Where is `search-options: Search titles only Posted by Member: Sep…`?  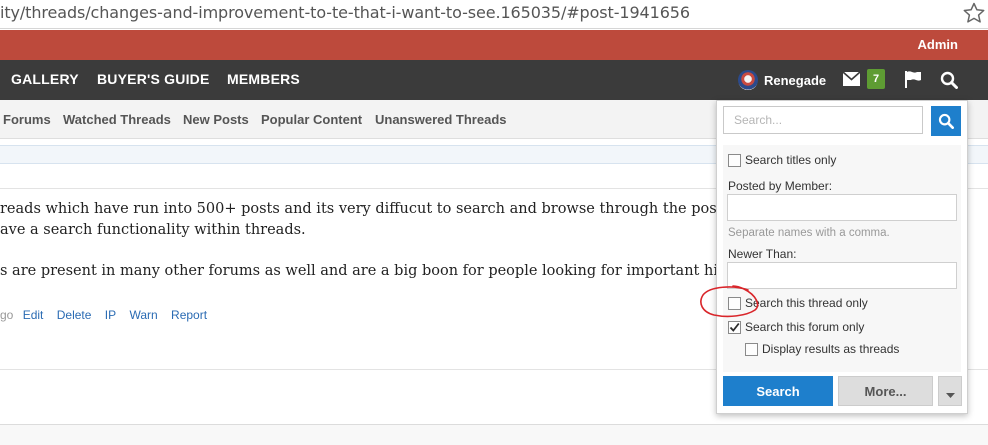
search-options: Search titles only Posted by Member: Sep… is located at coordinates (842, 258).